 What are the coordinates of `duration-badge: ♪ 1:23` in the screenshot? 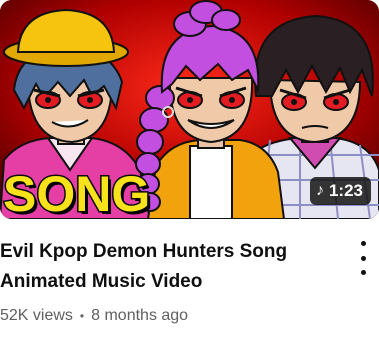 It's located at (340, 191).